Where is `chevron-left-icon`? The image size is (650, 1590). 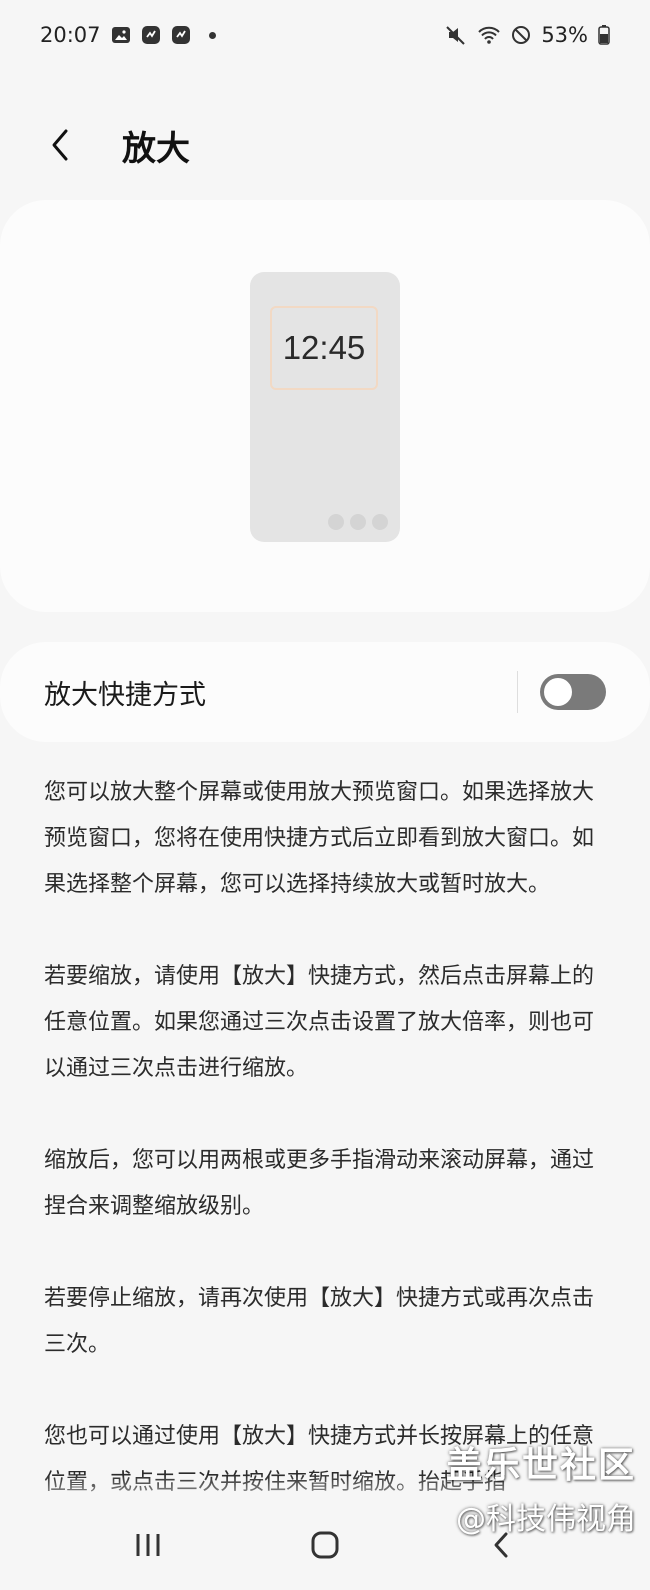 chevron-left-icon is located at coordinates (60, 145).